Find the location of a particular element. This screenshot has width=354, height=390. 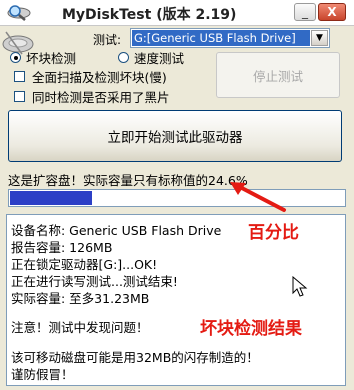

radio-speed-test: 速度测试 is located at coordinates (151, 57).